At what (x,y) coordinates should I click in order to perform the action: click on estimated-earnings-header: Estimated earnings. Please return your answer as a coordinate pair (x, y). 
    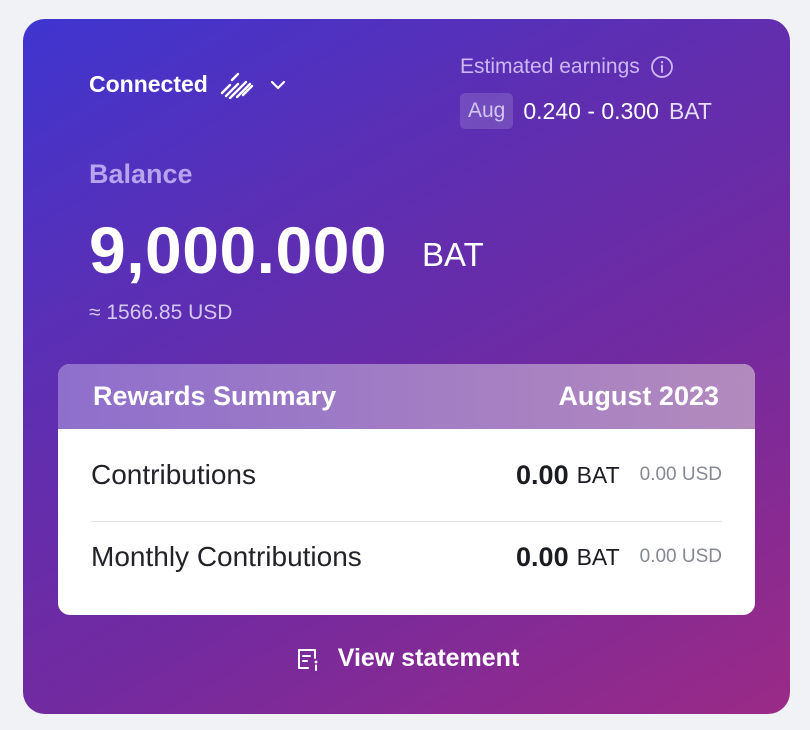
    Looking at the image, I should click on (567, 67).